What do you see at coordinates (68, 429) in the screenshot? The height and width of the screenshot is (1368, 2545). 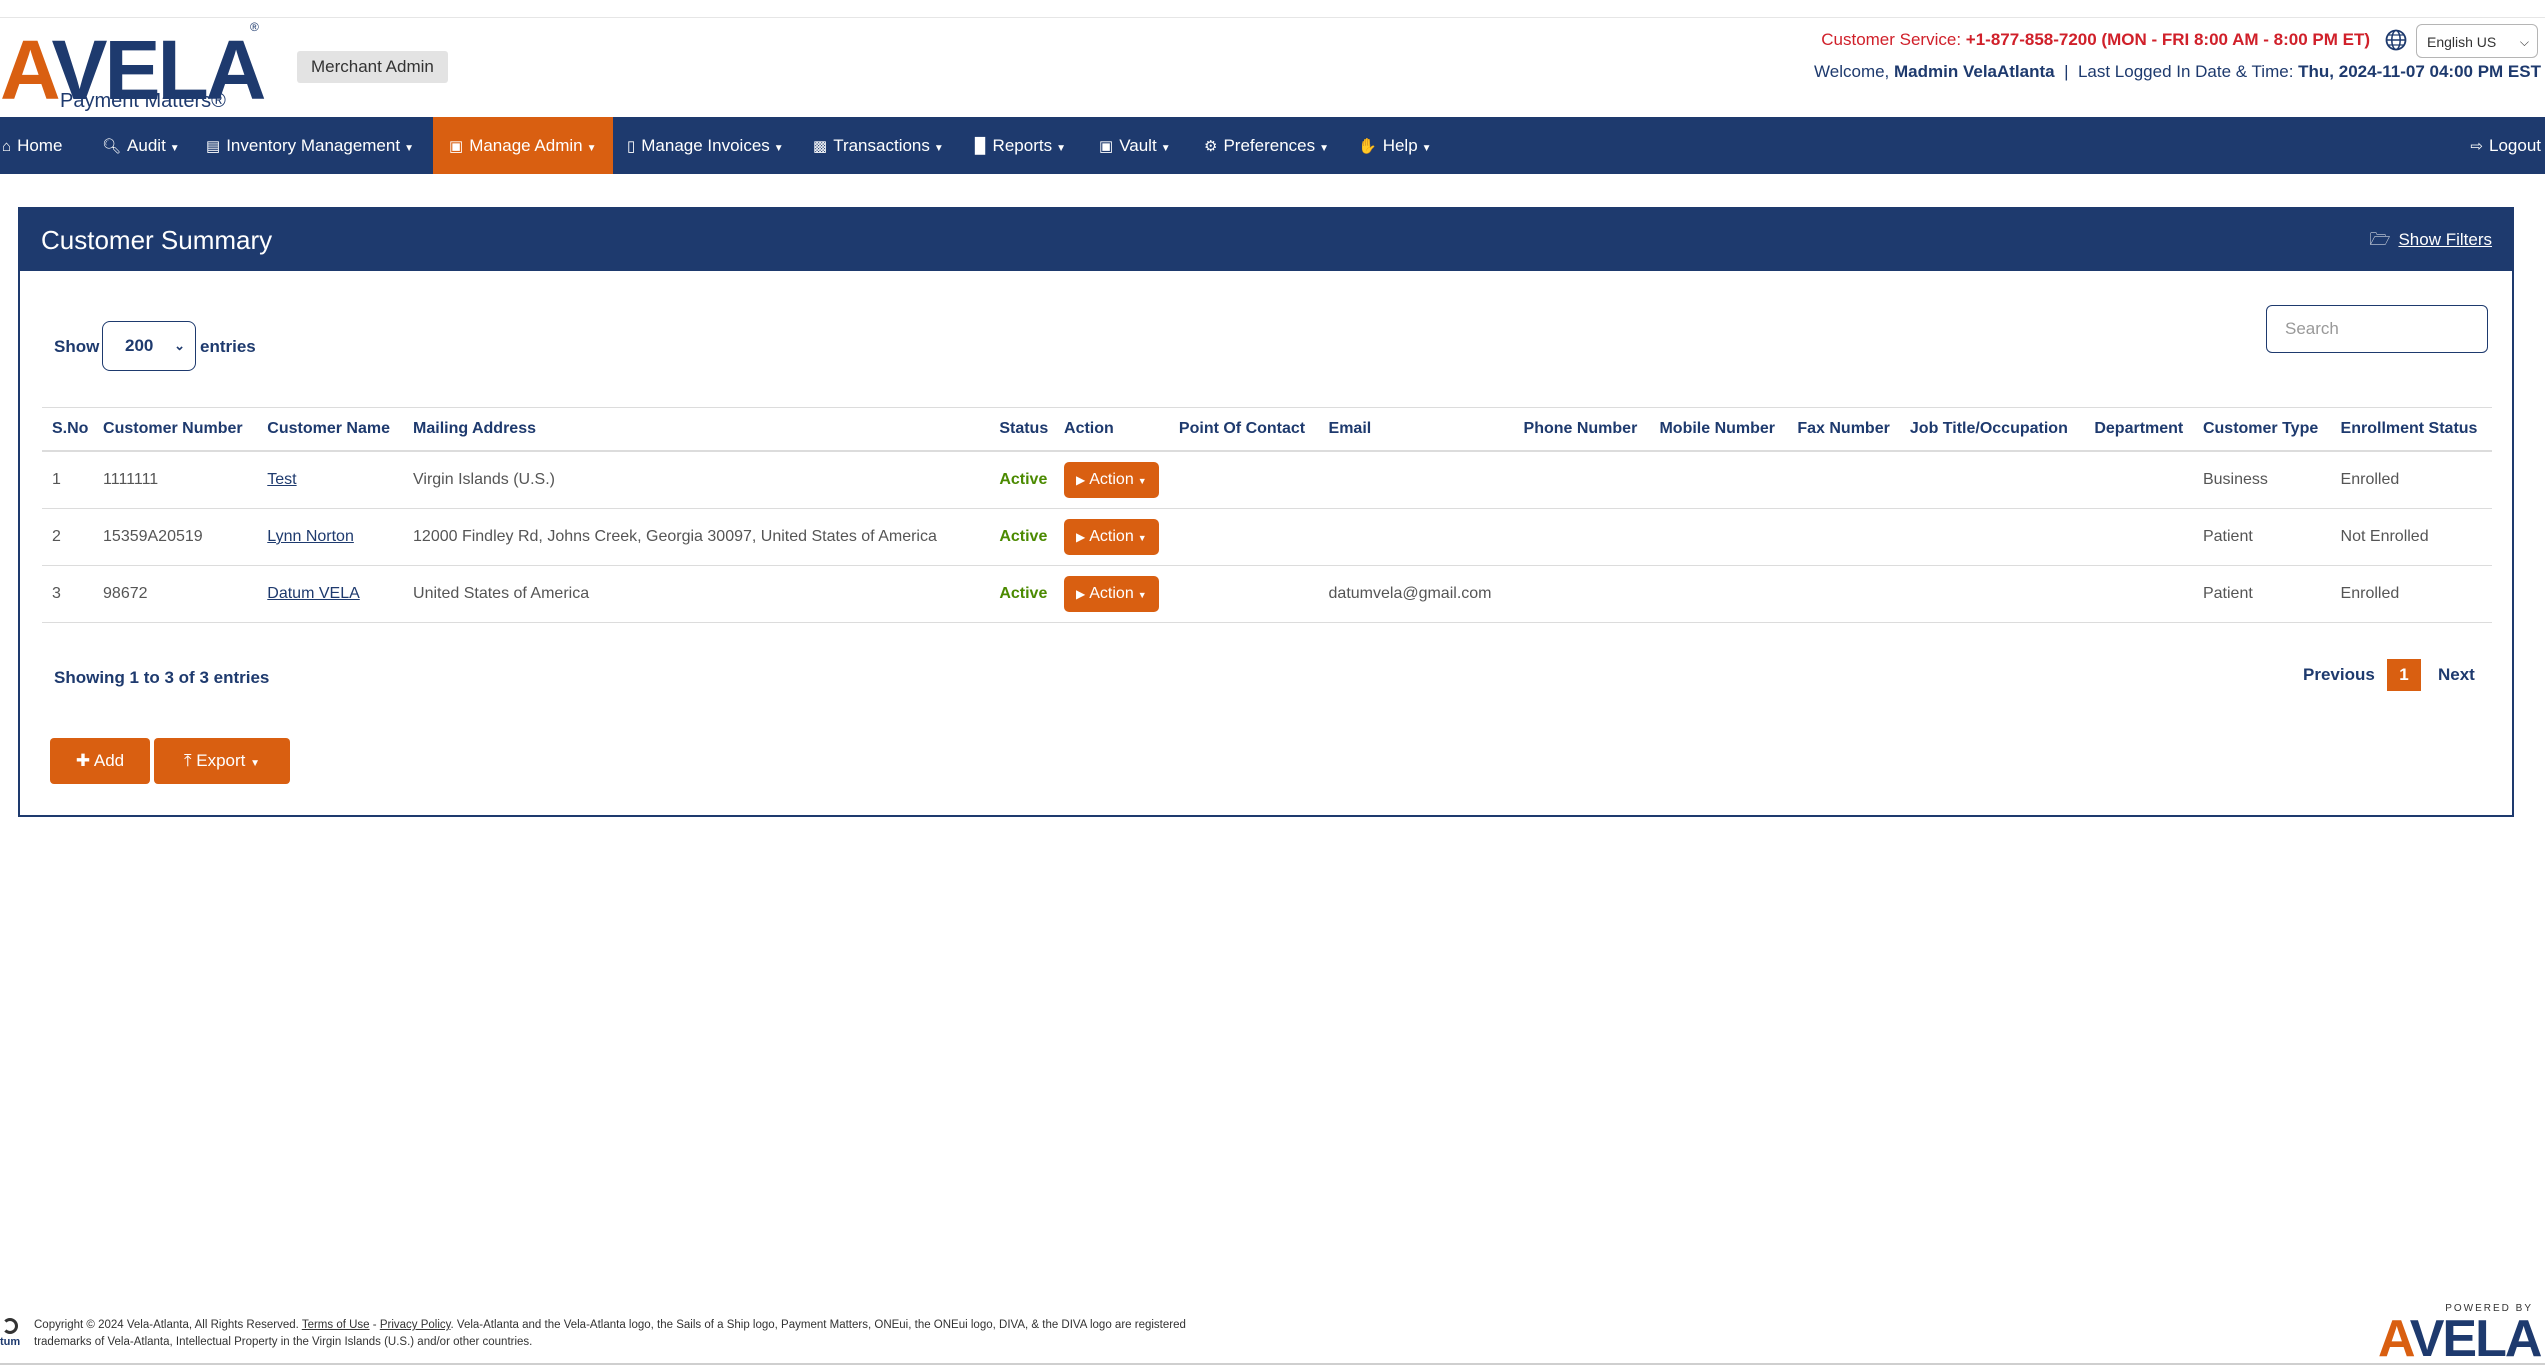 I see `col-sno: S.No` at bounding box center [68, 429].